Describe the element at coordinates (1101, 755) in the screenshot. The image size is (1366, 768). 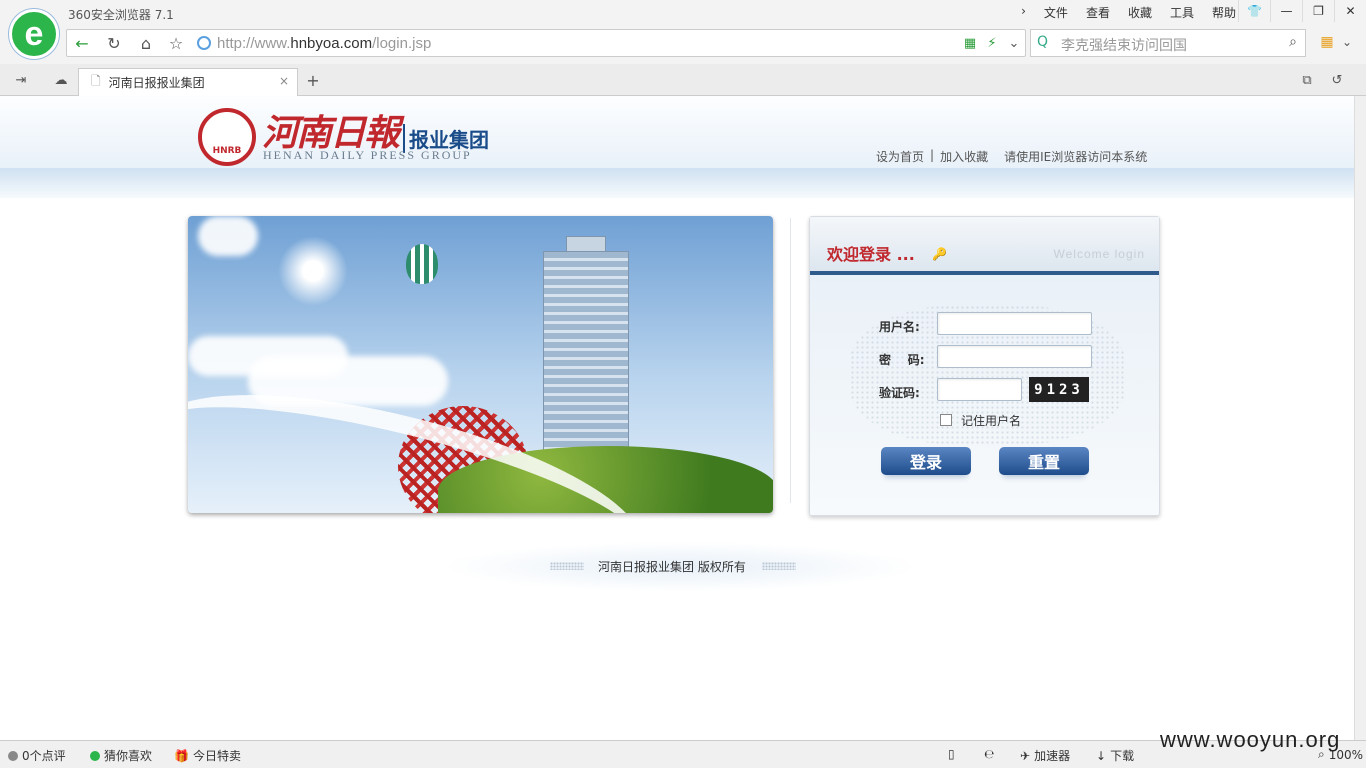
I see `download-icon: ↓` at that location.